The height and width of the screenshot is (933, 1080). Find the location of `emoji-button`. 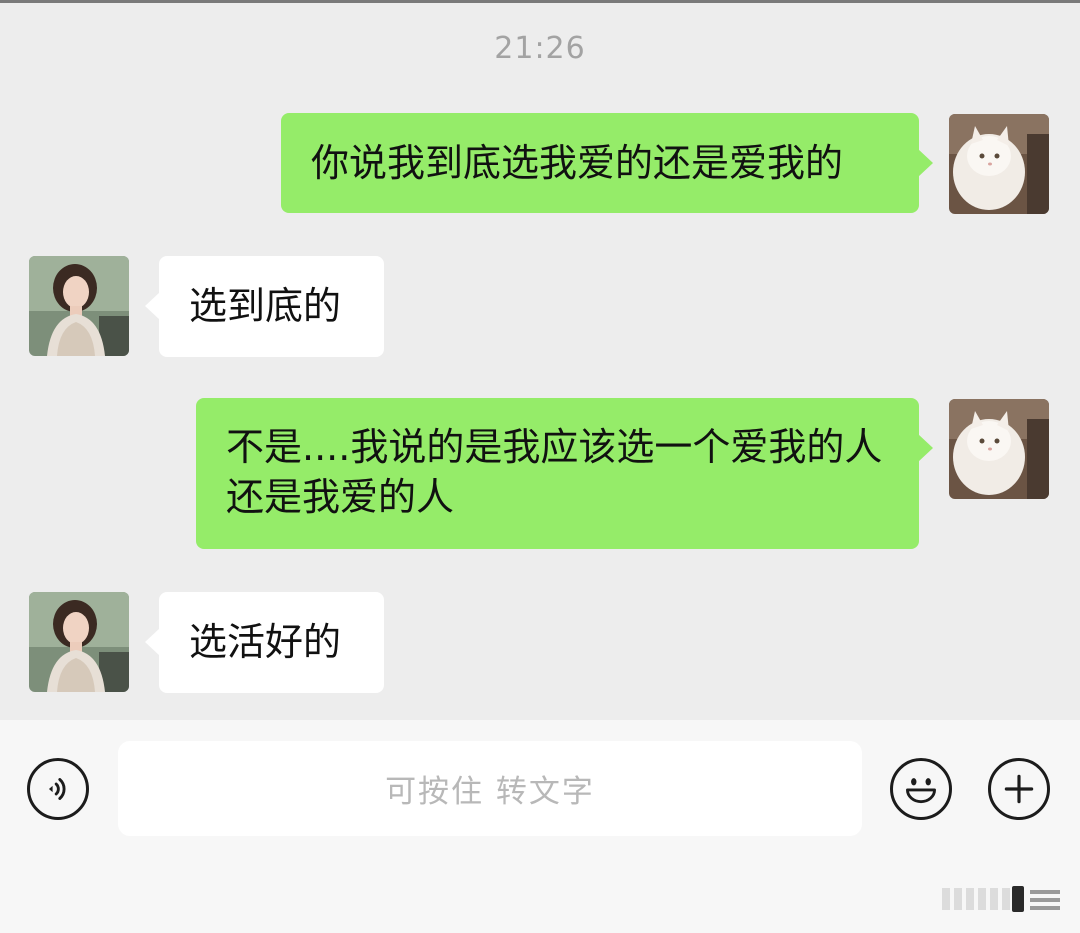

emoji-button is located at coordinates (921, 789).